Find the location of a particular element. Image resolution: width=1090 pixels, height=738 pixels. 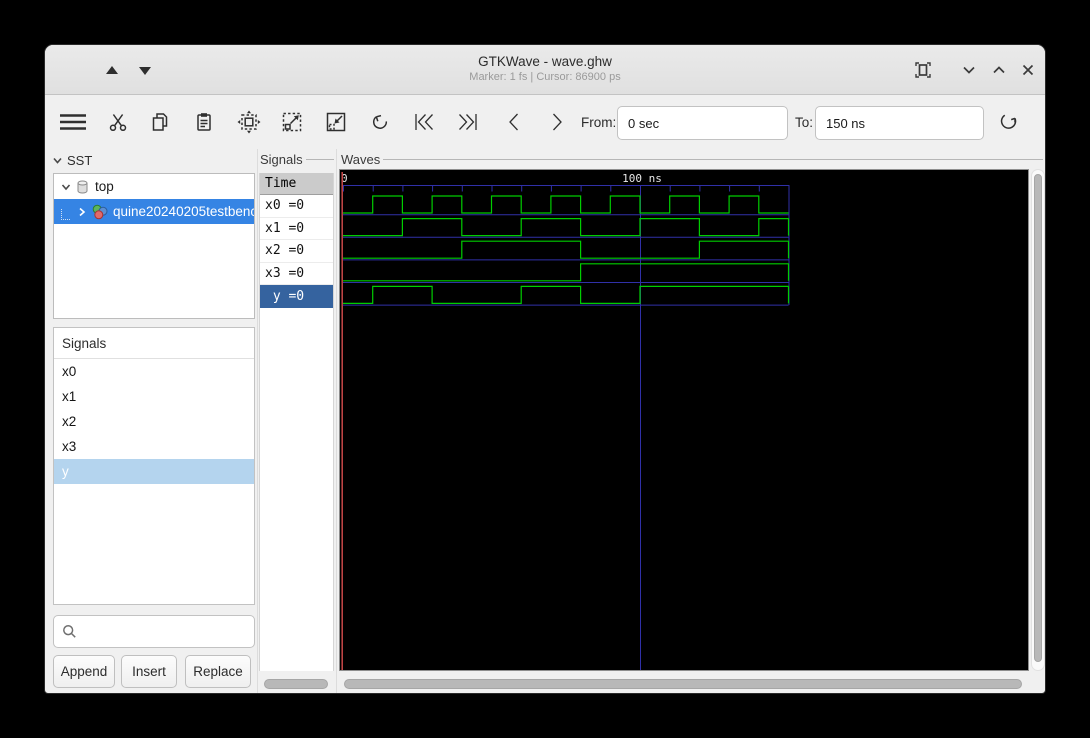

tree-item-testbench: quine20240205testbench is located at coordinates (154, 211).